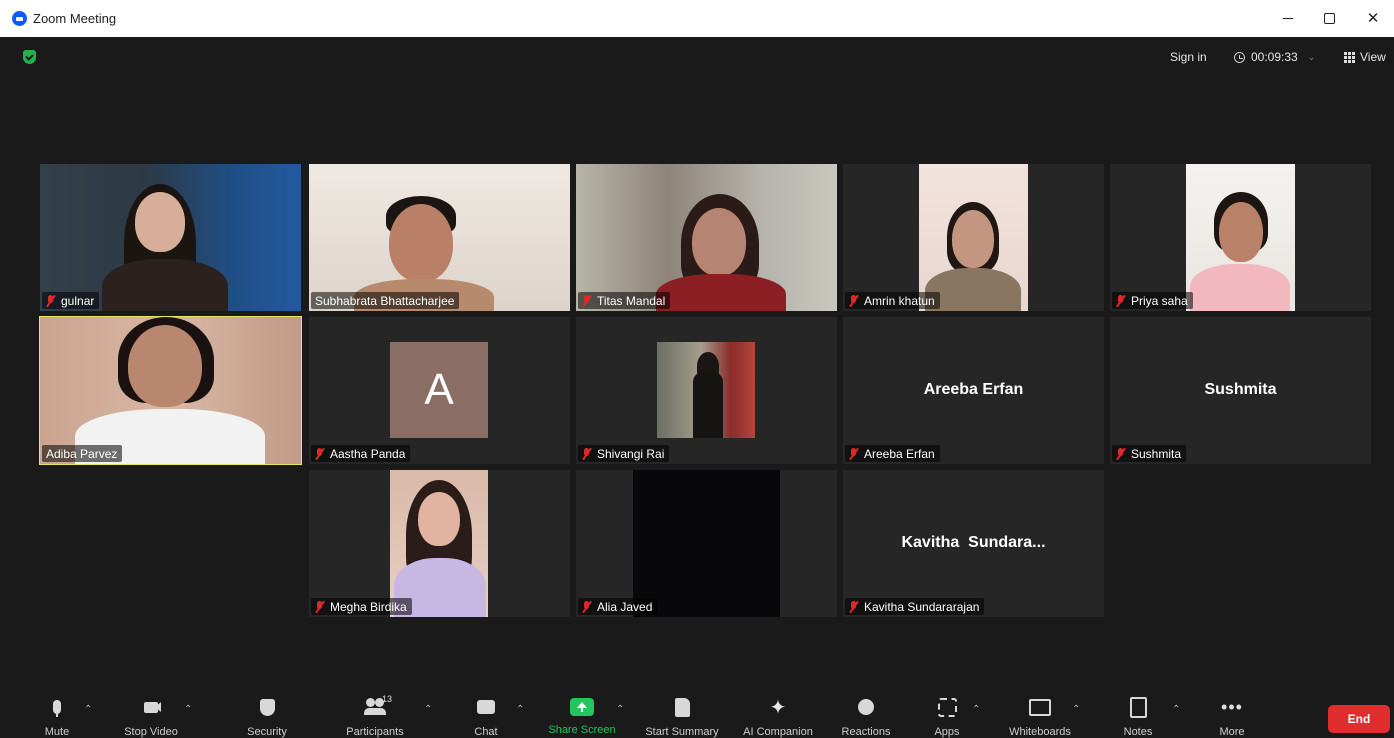 Image resolution: width=1394 pixels, height=738 pixels. Describe the element at coordinates (1373, 18) in the screenshot. I see `close-button: ✕` at that location.